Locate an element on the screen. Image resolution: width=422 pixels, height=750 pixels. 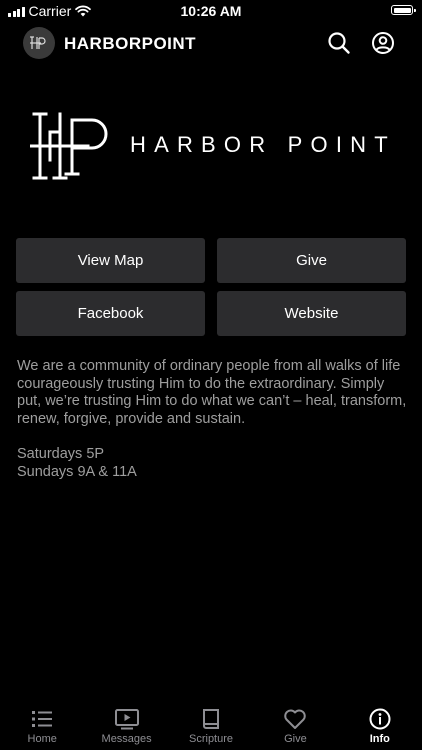
tab-bar: Home Messages Scripture Give Info is located at coordinates (211, 727).